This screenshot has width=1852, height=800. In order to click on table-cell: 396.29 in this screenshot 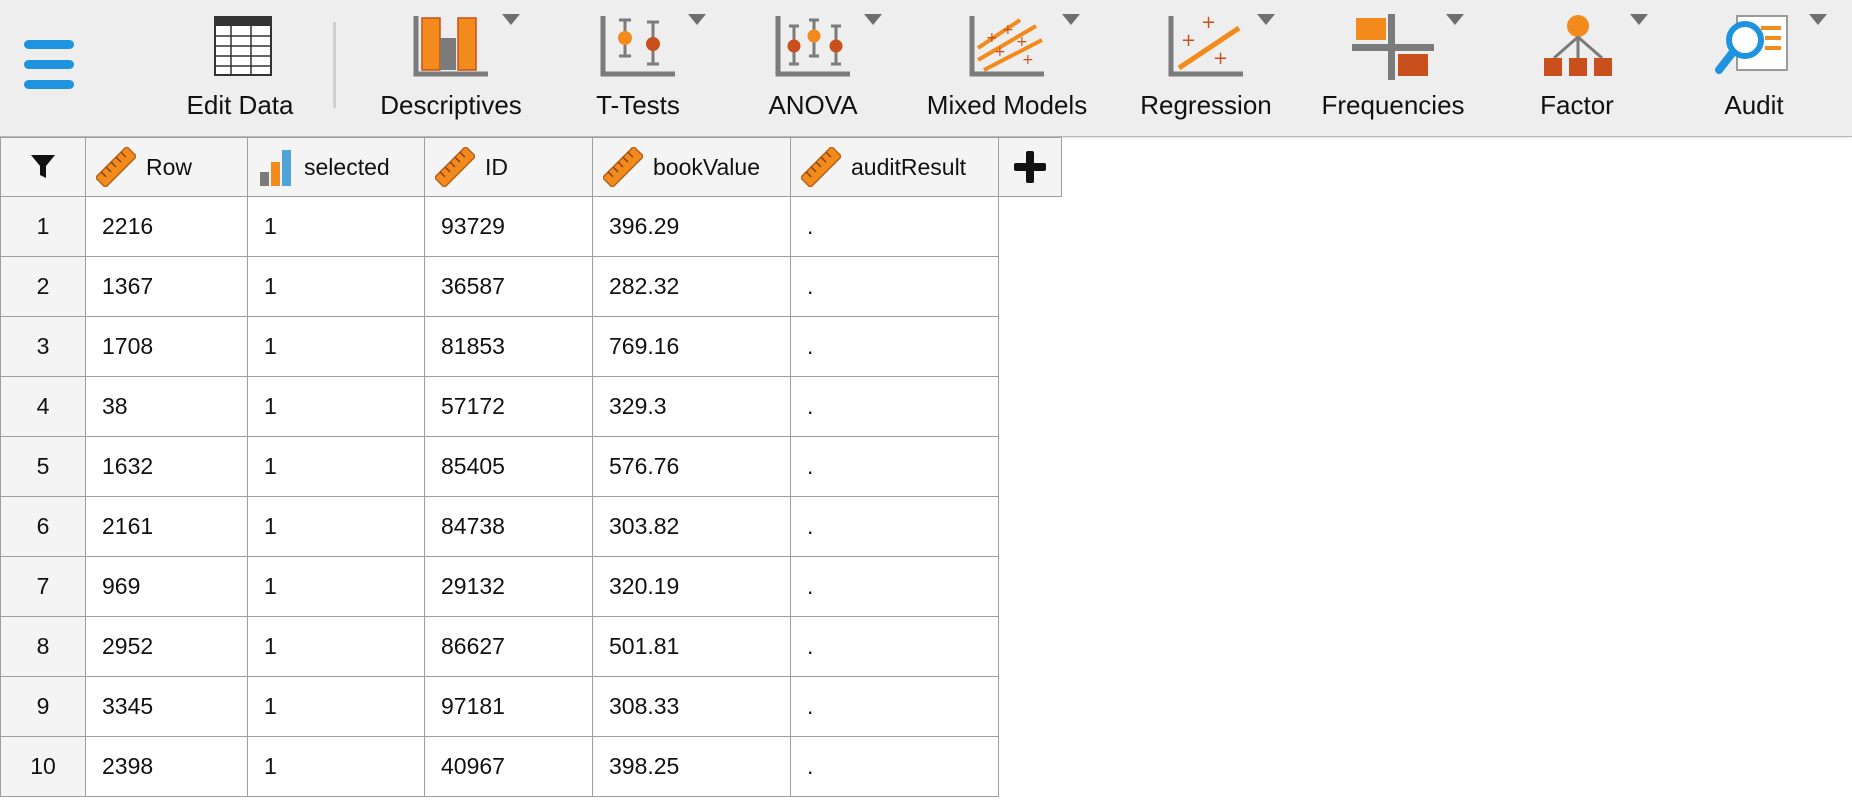, I will do `click(691, 226)`.